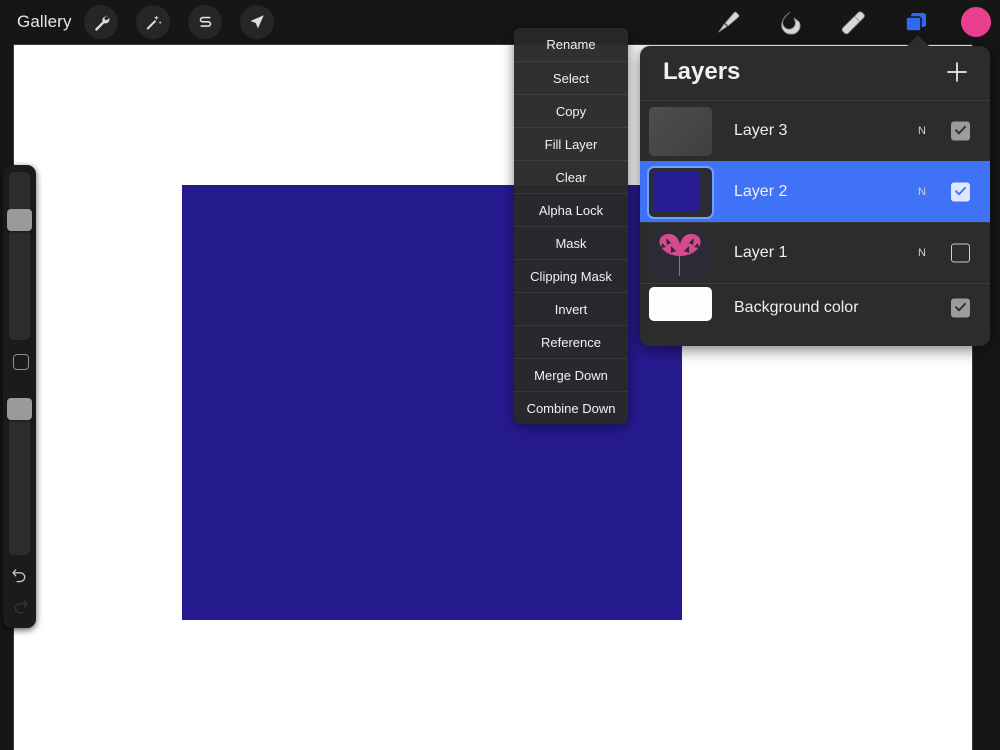 The image size is (1000, 750). Describe the element at coordinates (571, 275) in the screenshot. I see `menu-item-clipping-mask: Clipping Mask` at that location.